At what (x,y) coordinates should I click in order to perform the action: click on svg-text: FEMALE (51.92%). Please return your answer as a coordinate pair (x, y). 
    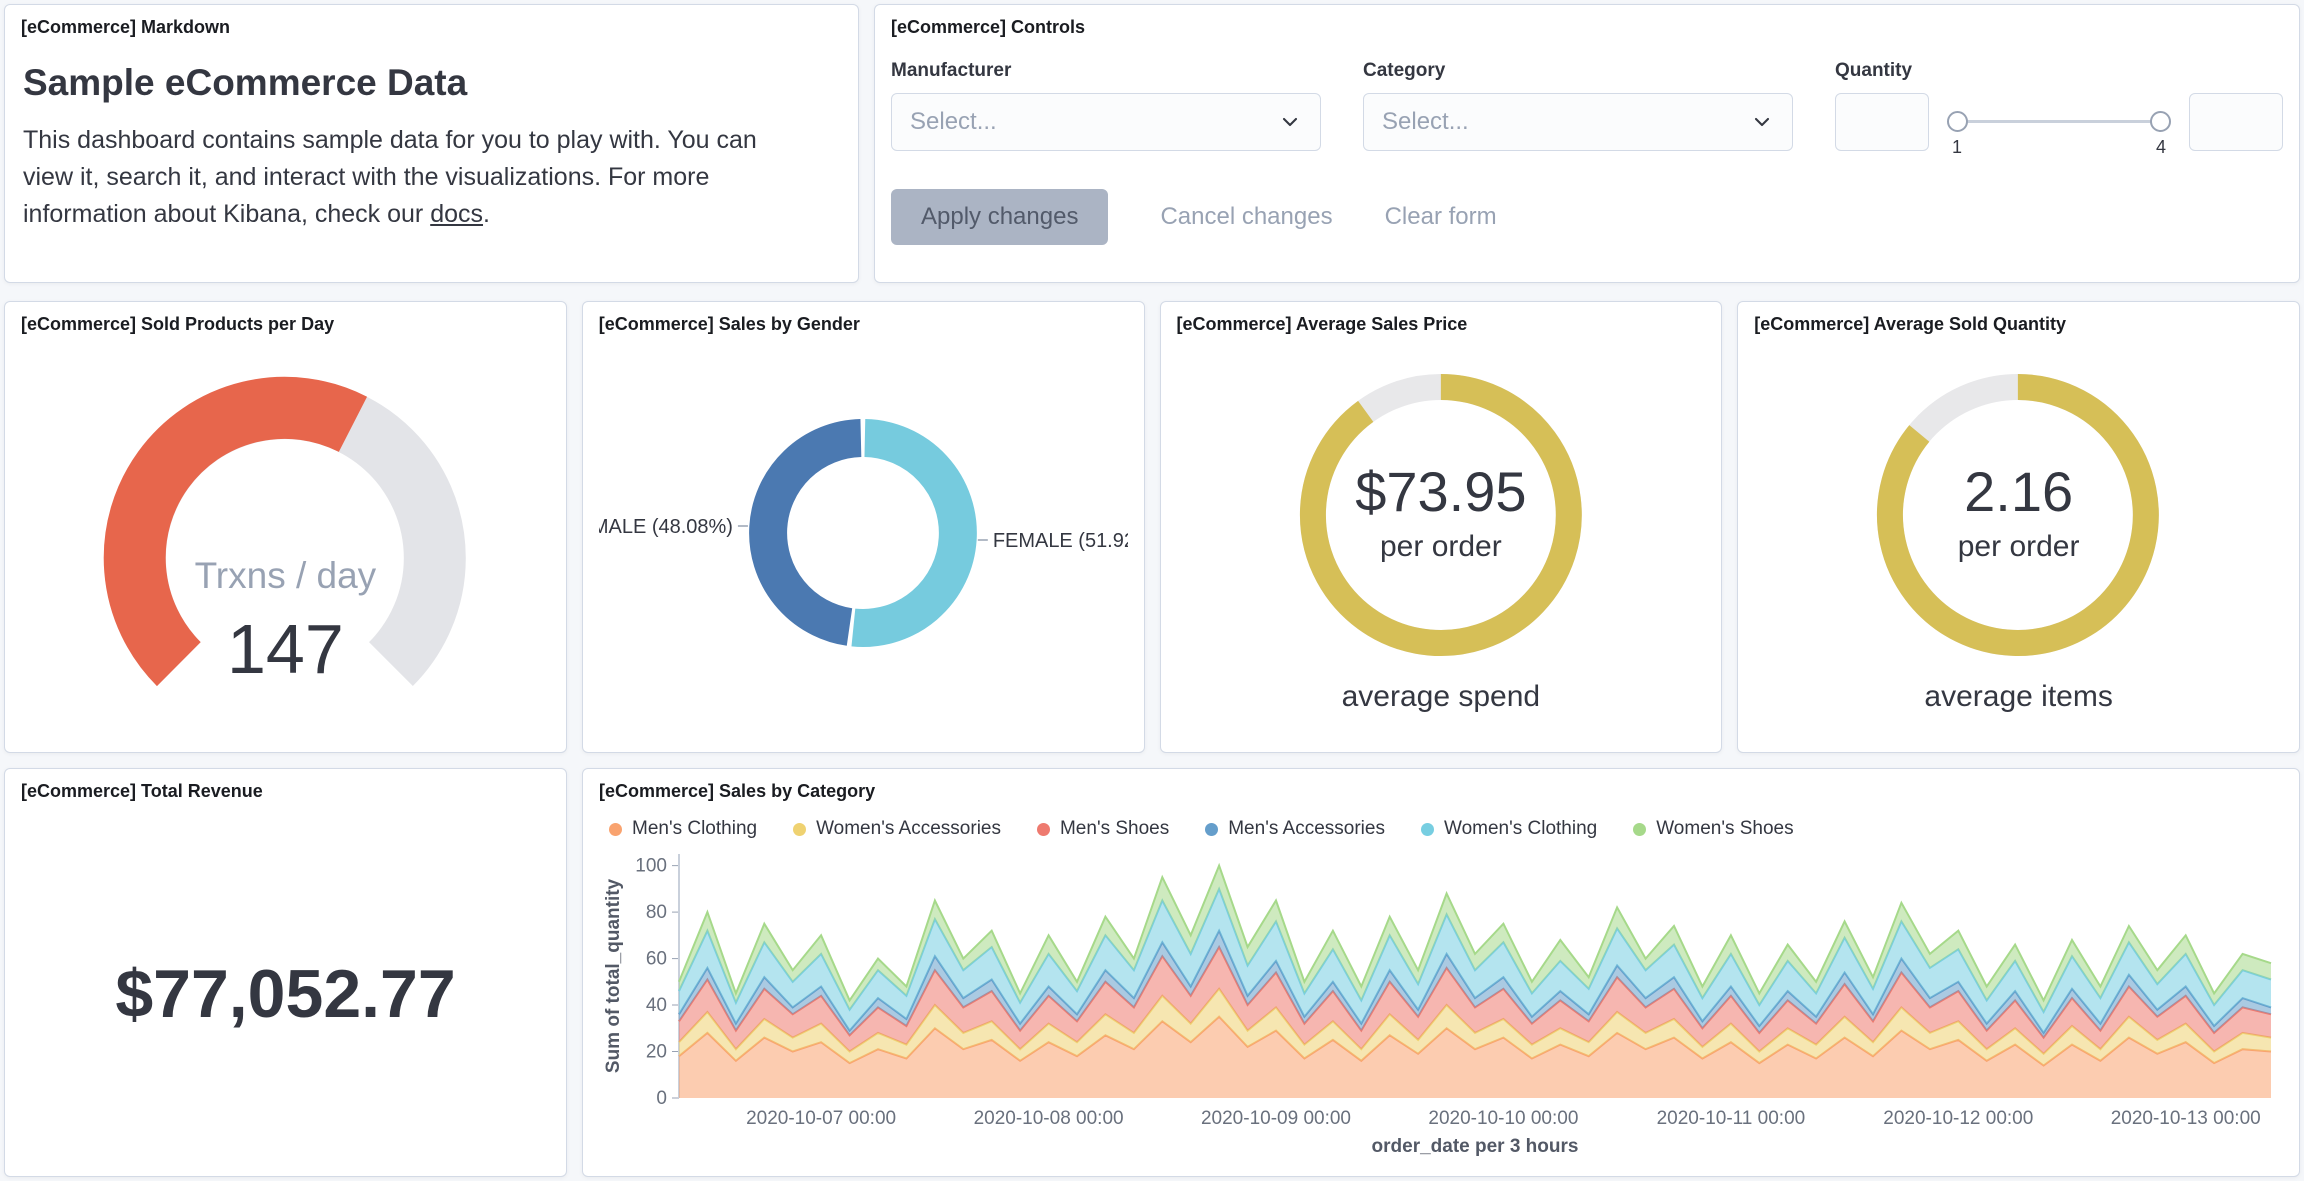
    Looking at the image, I should click on (1060, 541).